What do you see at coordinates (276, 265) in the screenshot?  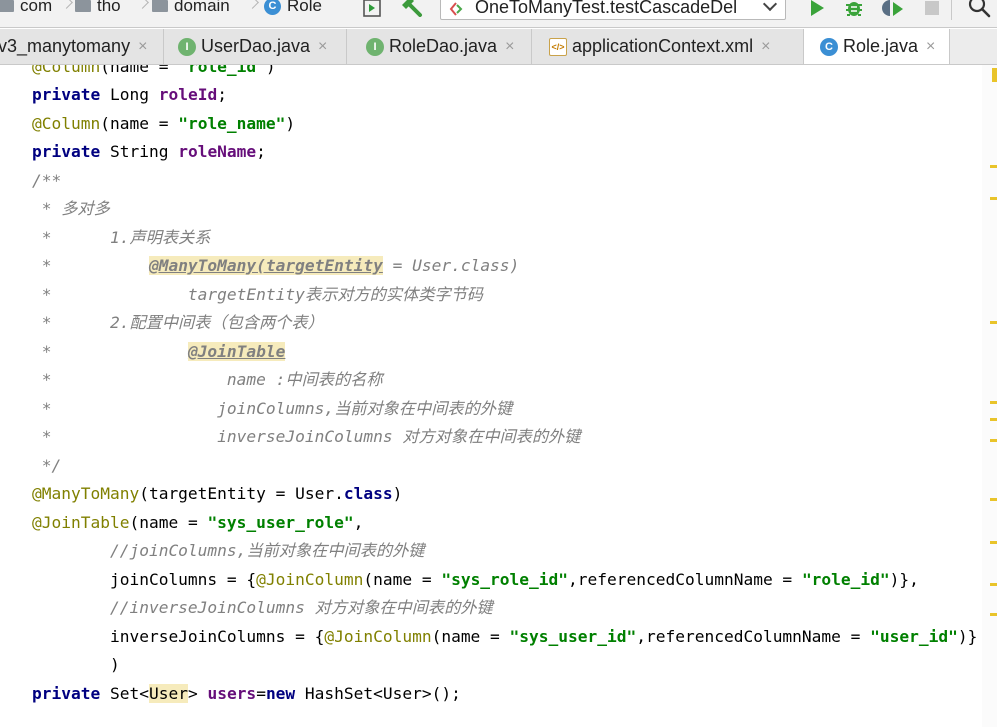 I see `code-line: * @ManyToMany(targetEntity = User.class)` at bounding box center [276, 265].